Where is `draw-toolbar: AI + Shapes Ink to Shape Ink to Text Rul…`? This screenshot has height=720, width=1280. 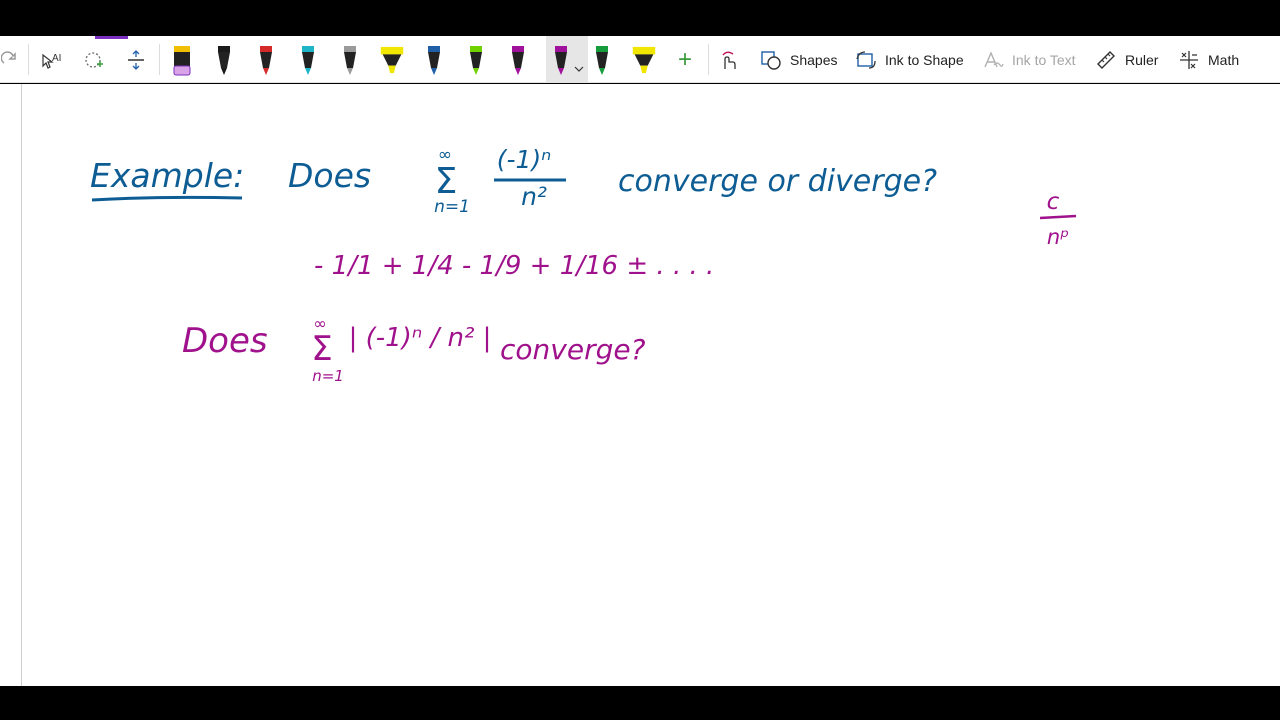 draw-toolbar: AI + Shapes Ink to Shape Ink to Text Rul… is located at coordinates (640, 59).